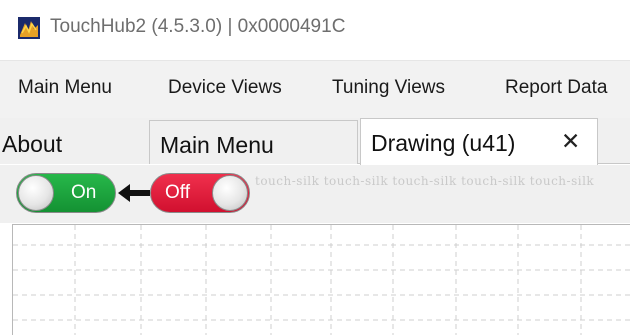 Image resolution: width=630 pixels, height=335 pixels. Describe the element at coordinates (65, 88) in the screenshot. I see `menu-main-menu: Main Menu` at that location.